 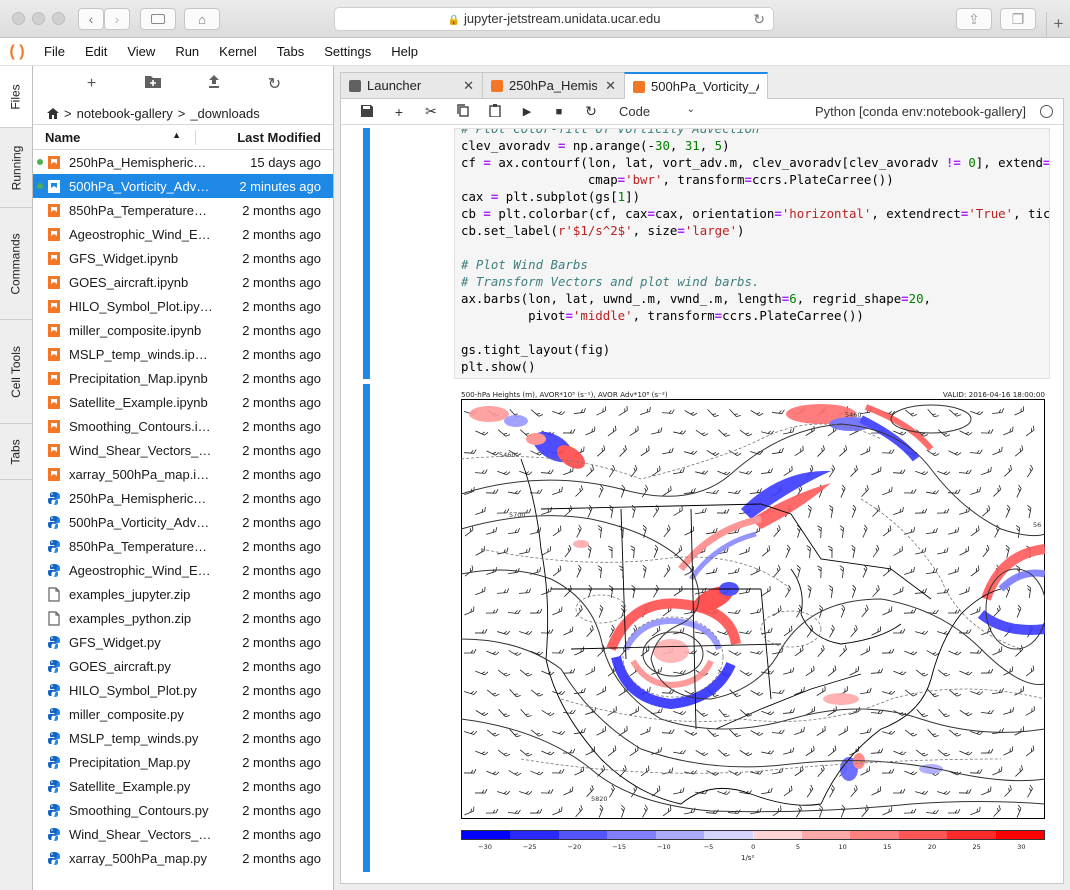 I want to click on file-row: xarray_500hPa_map.ipynb 2 months ago, so click(x=183, y=474).